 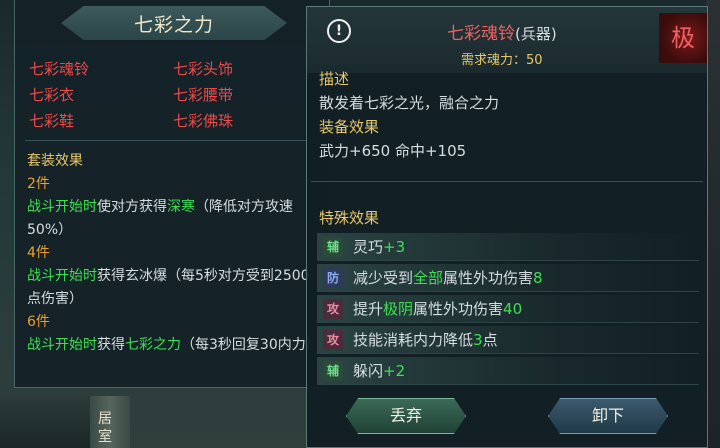 What do you see at coordinates (153, 345) in the screenshot?
I see `effect-name: 七彩之力` at bounding box center [153, 345].